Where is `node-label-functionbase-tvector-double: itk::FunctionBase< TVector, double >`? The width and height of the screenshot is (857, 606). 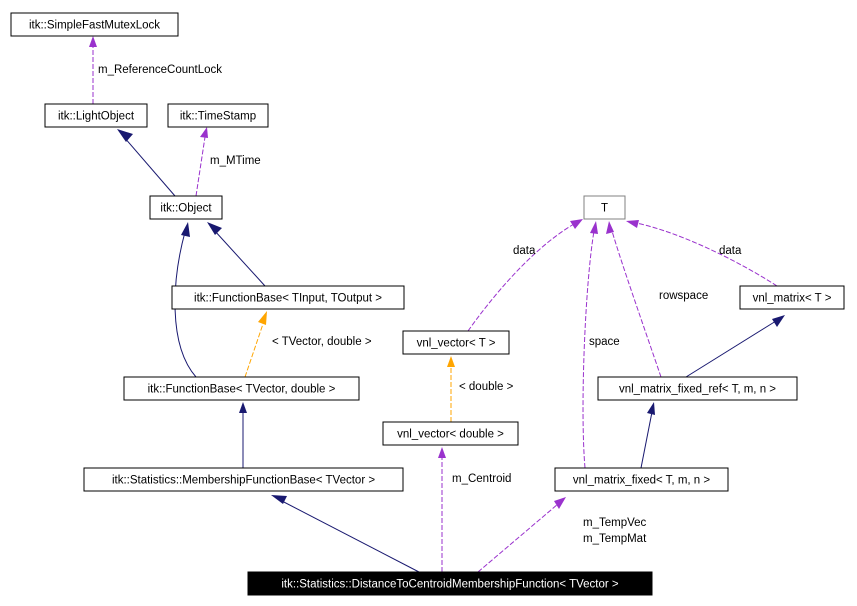
node-label-functionbase-tvector-double: itk::FunctionBase< TVector, double > is located at coordinates (242, 390).